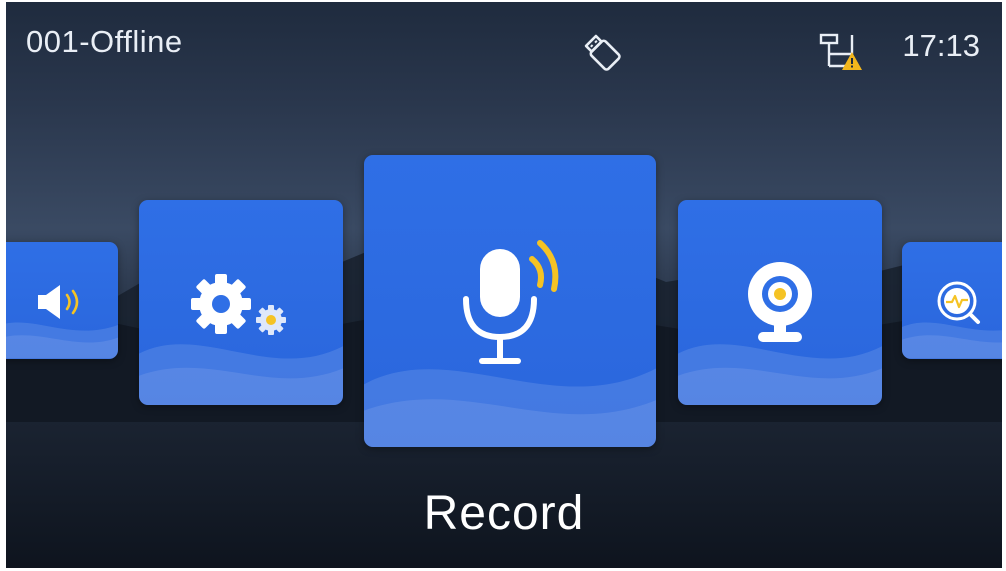  I want to click on device-status-label: 001-Offline, so click(104, 41).